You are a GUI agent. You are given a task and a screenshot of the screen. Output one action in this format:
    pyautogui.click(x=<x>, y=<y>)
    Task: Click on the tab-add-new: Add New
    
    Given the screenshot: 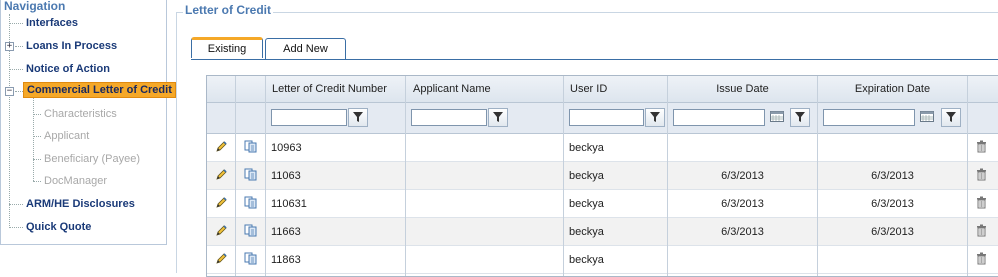 What is the action you would take?
    pyautogui.click(x=305, y=48)
    